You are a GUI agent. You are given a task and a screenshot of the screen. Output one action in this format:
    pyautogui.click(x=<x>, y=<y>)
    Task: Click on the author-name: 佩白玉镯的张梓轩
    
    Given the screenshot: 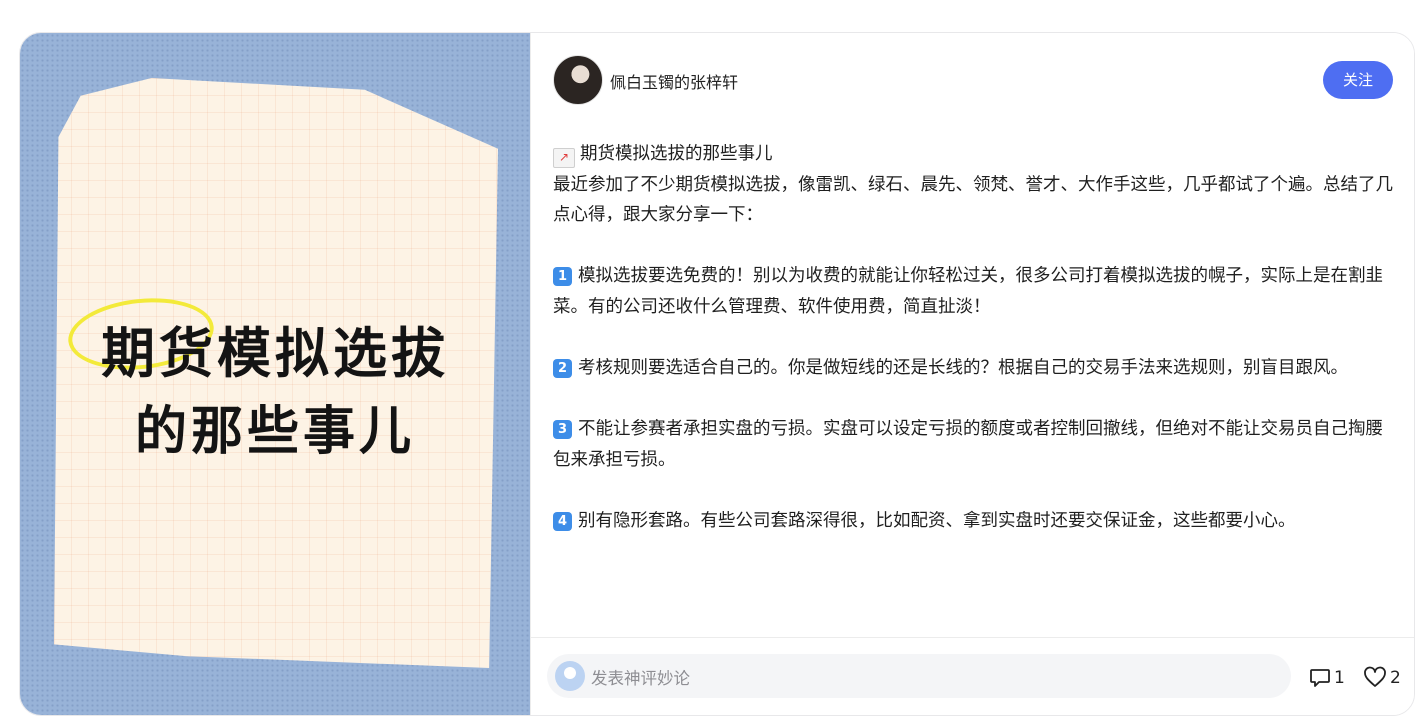 What is the action you would take?
    pyautogui.click(x=674, y=81)
    